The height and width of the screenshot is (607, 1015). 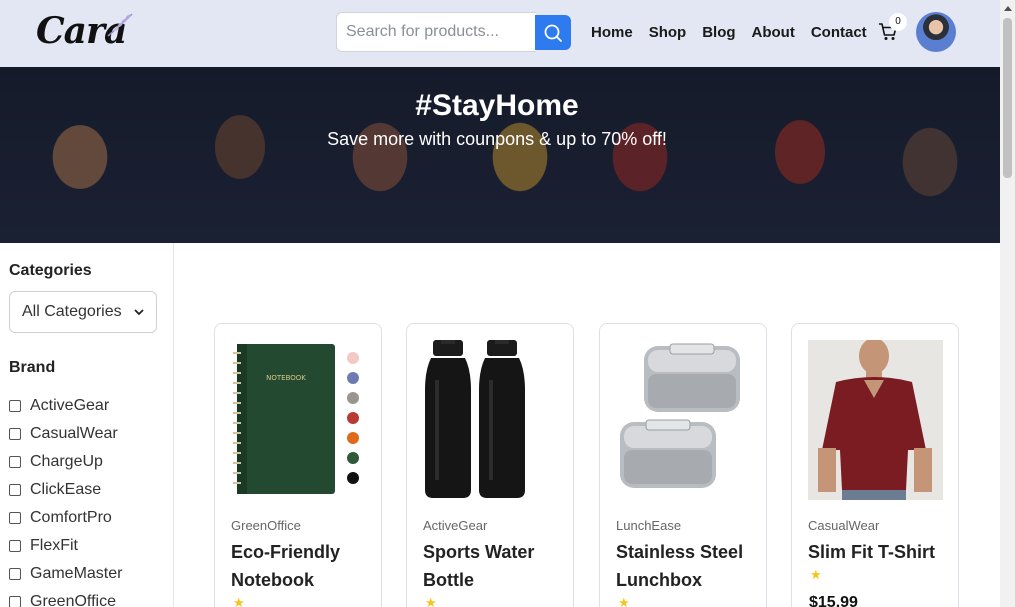 I want to click on brand-item-casualwear: CasualWear, so click(x=65, y=434).